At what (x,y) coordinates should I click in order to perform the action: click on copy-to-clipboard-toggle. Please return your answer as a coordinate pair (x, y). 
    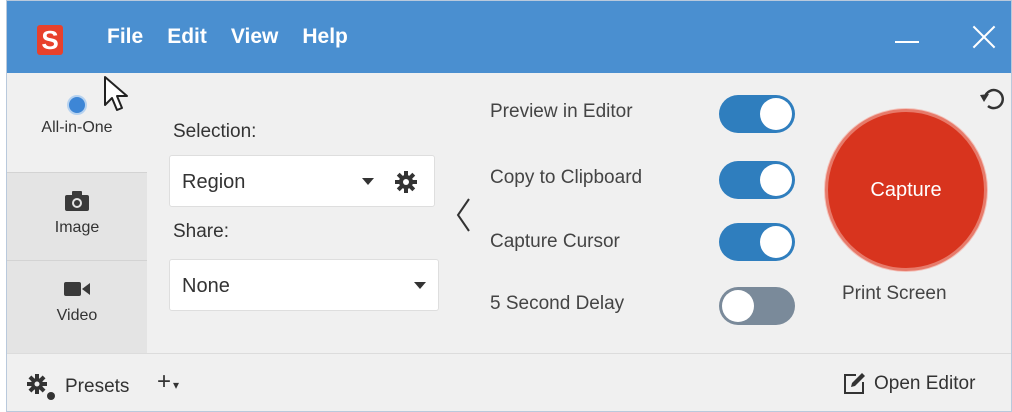
    Looking at the image, I should click on (757, 180).